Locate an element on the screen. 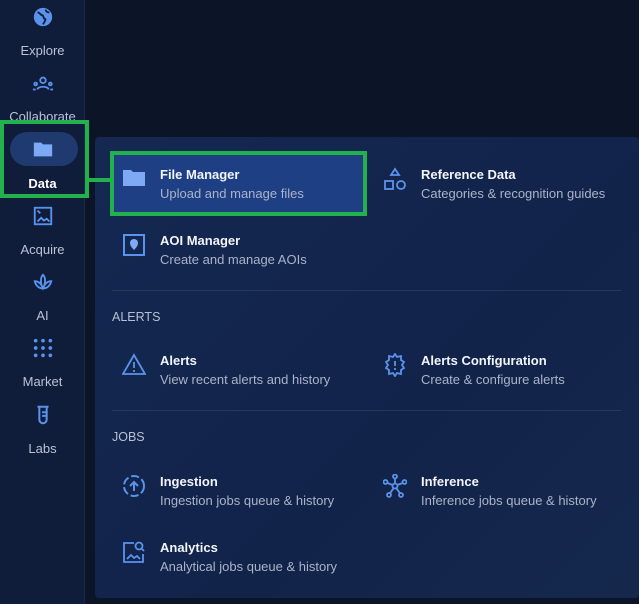  lotus-icon is located at coordinates (42, 282).